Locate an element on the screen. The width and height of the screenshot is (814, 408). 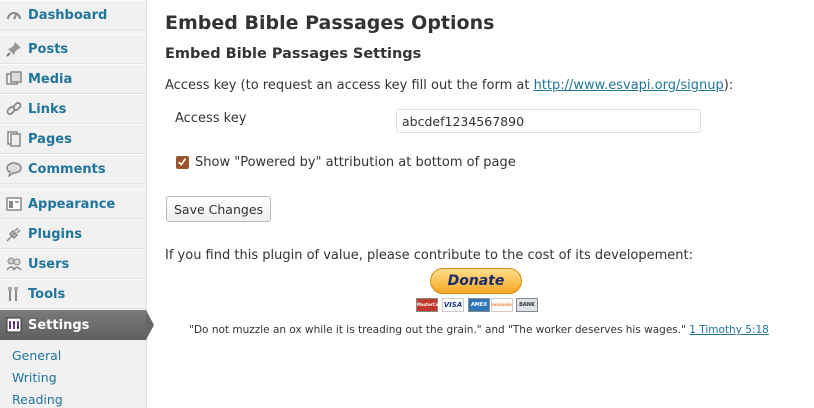
media-icon is located at coordinates (14, 79).